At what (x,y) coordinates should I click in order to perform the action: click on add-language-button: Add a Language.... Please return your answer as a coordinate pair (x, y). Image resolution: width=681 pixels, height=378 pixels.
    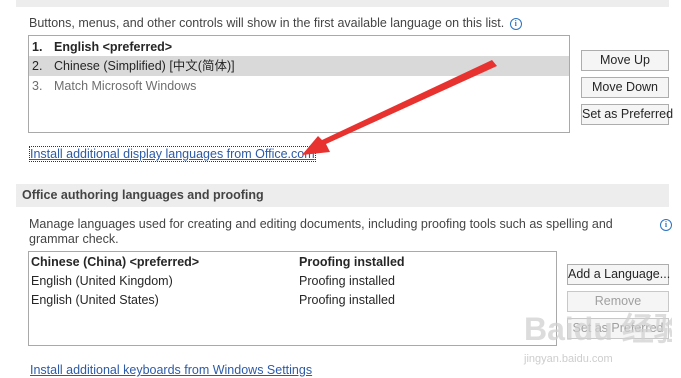
    Looking at the image, I should click on (618, 274).